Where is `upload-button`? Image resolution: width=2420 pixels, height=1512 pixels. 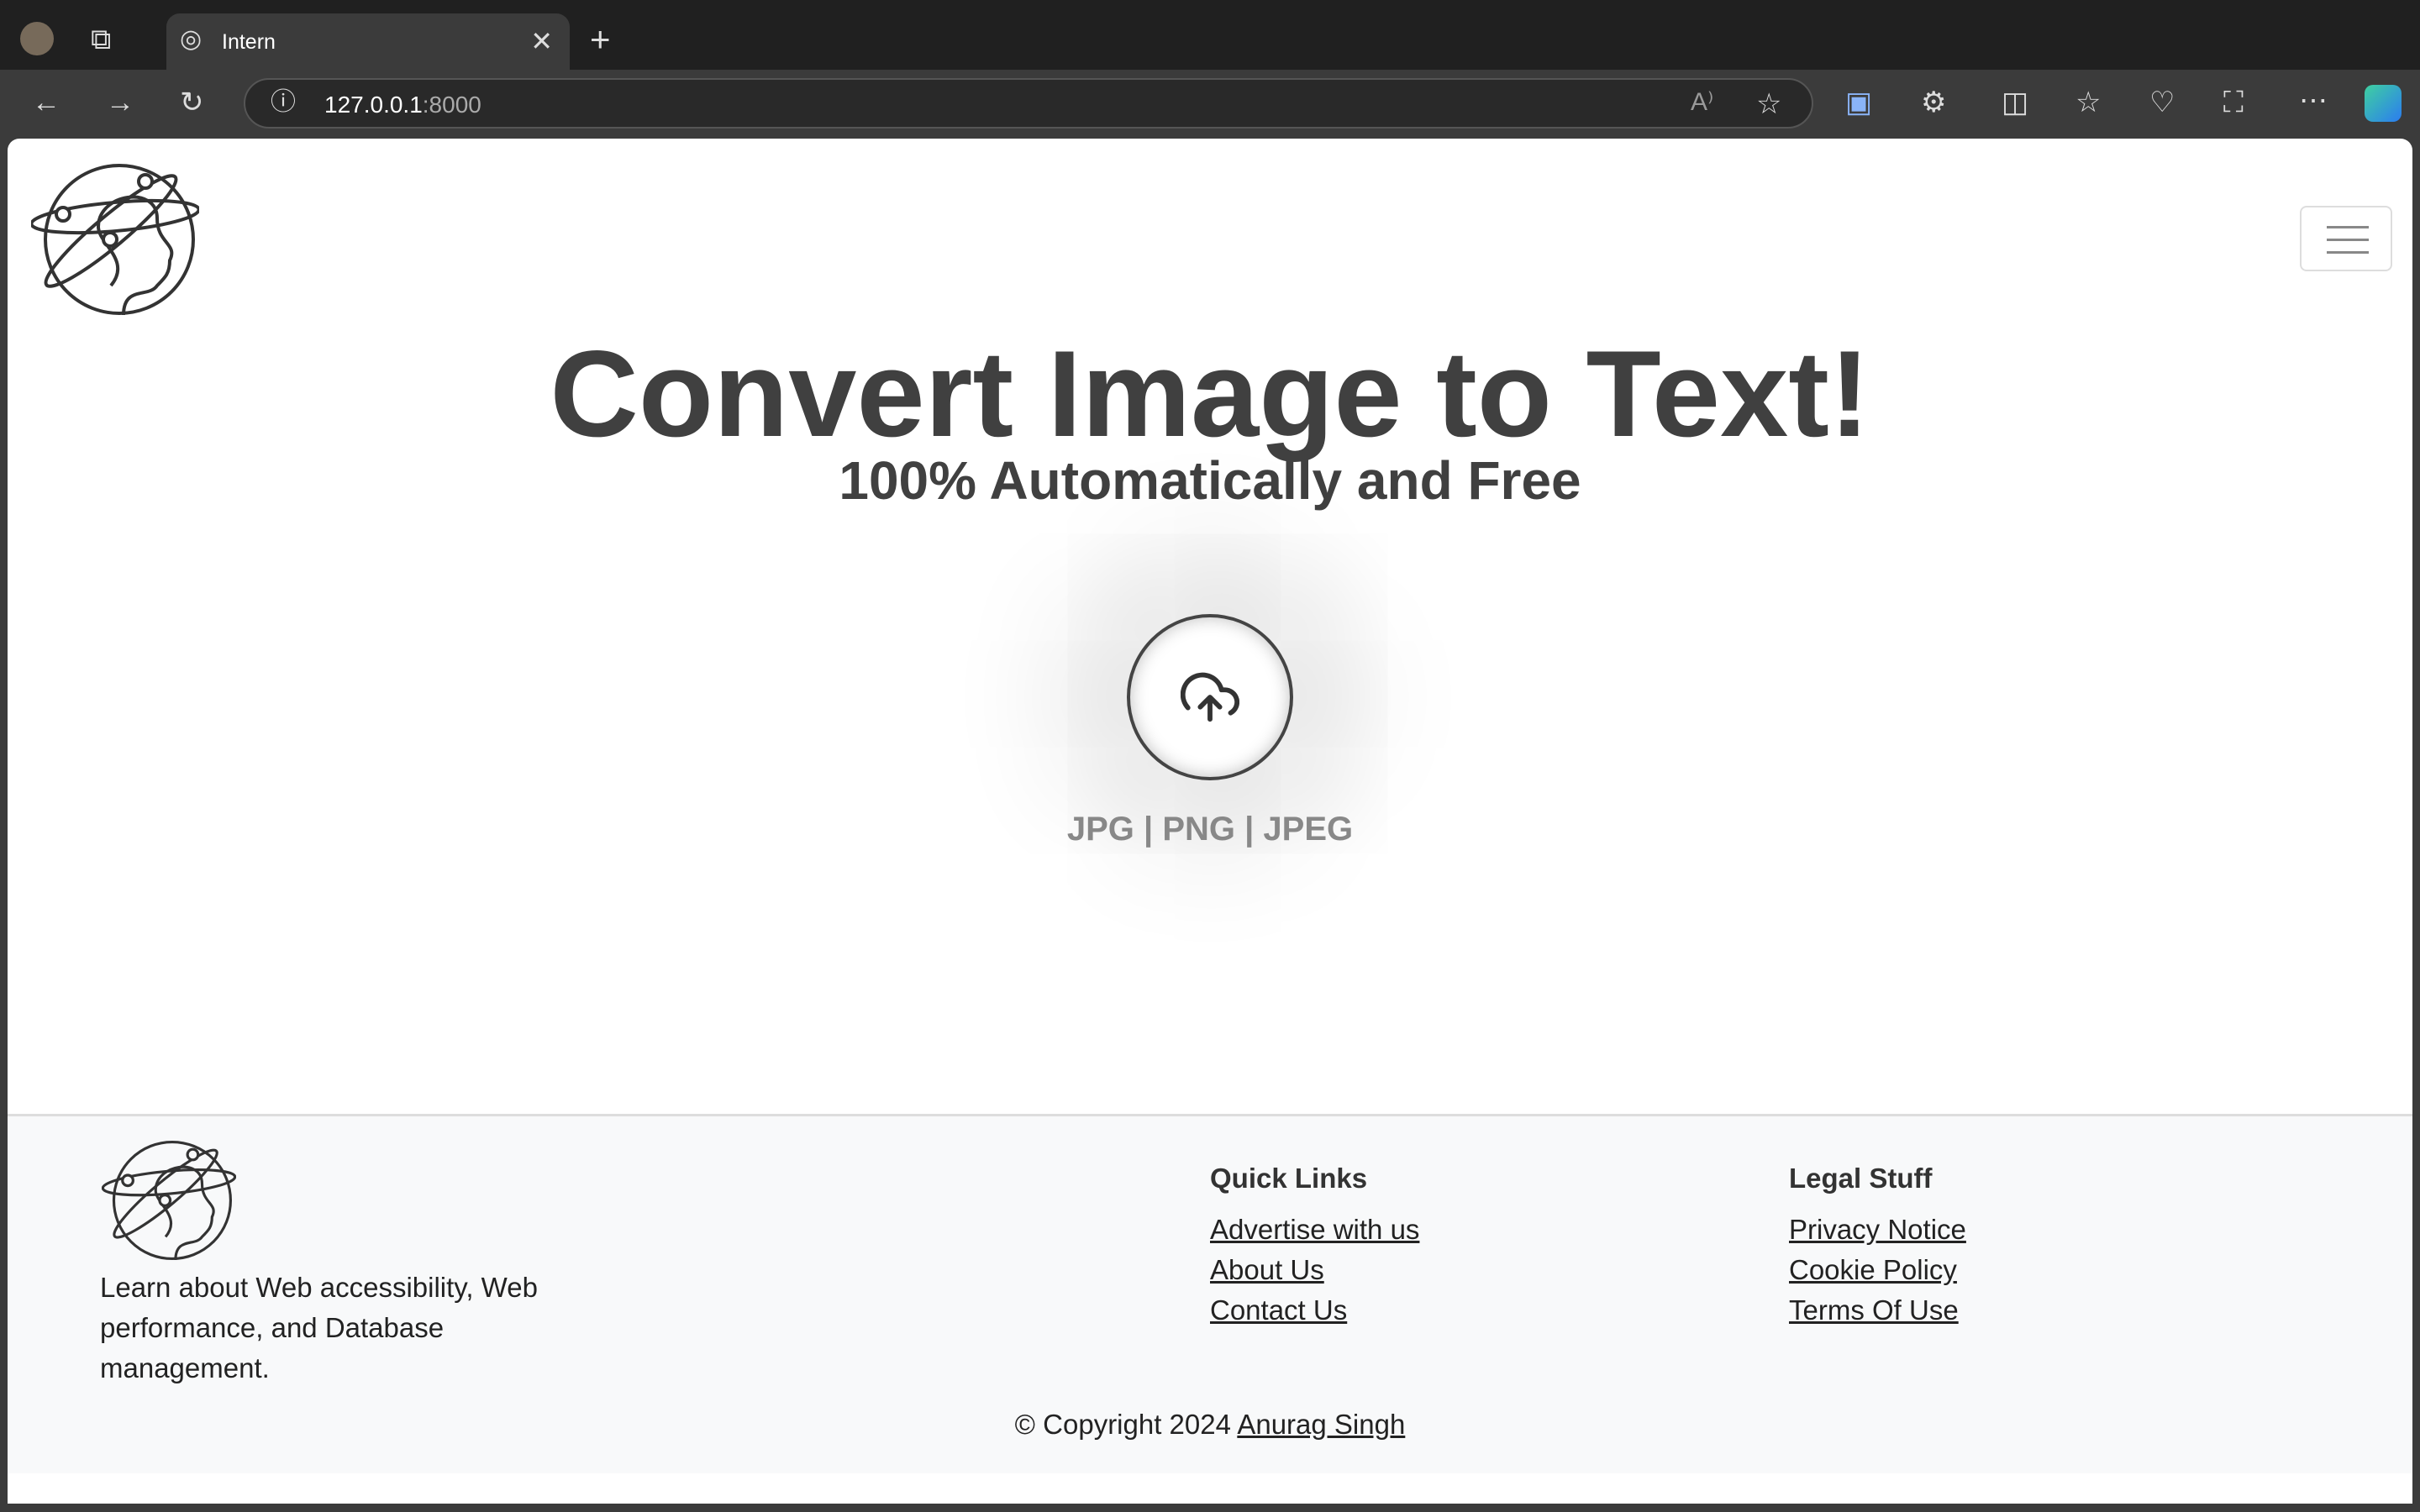 upload-button is located at coordinates (1210, 697).